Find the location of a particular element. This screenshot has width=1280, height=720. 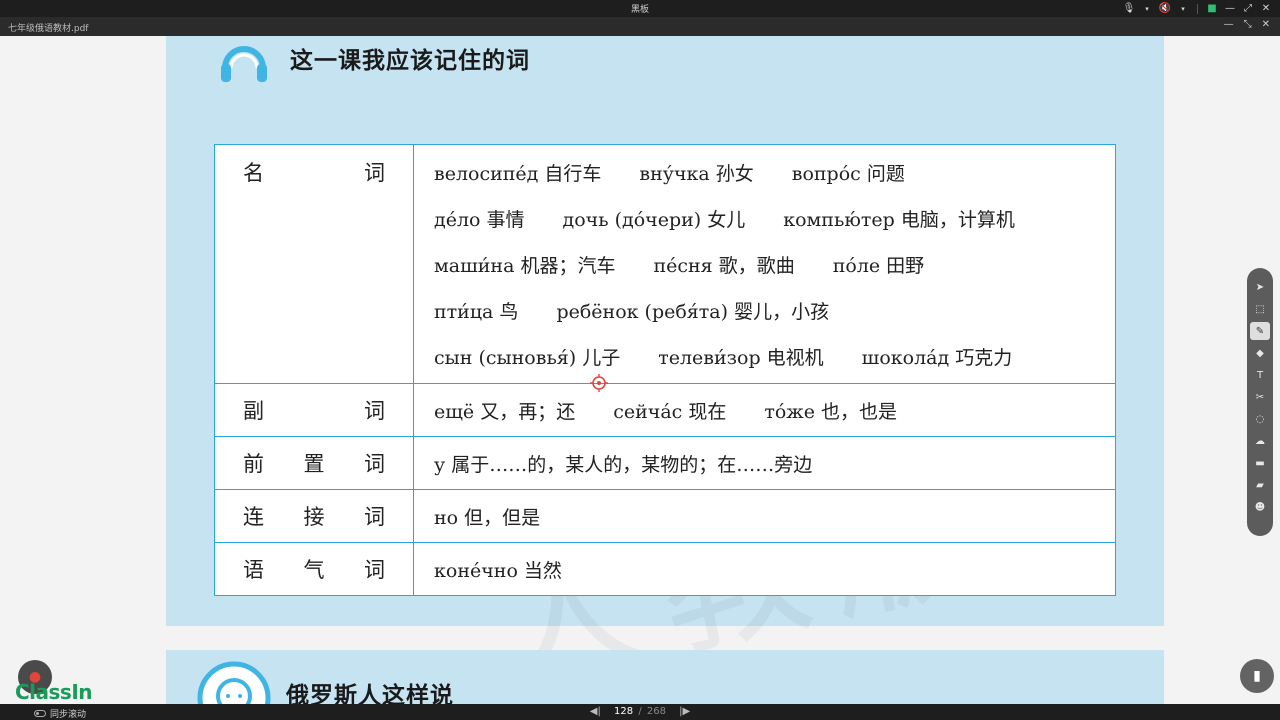

category-cell: 语气词 is located at coordinates (314, 569).